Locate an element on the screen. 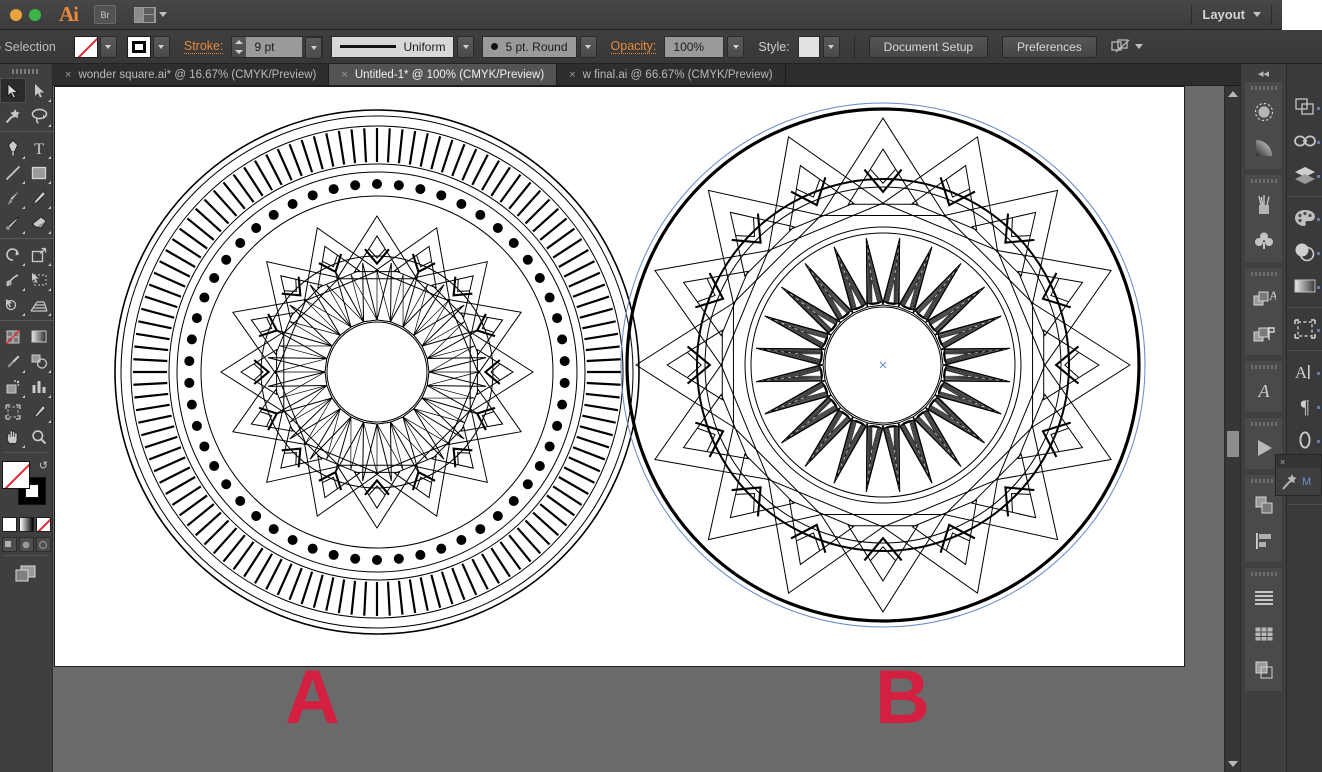 The image size is (1322, 772). zoom-button is located at coordinates (35, 14).